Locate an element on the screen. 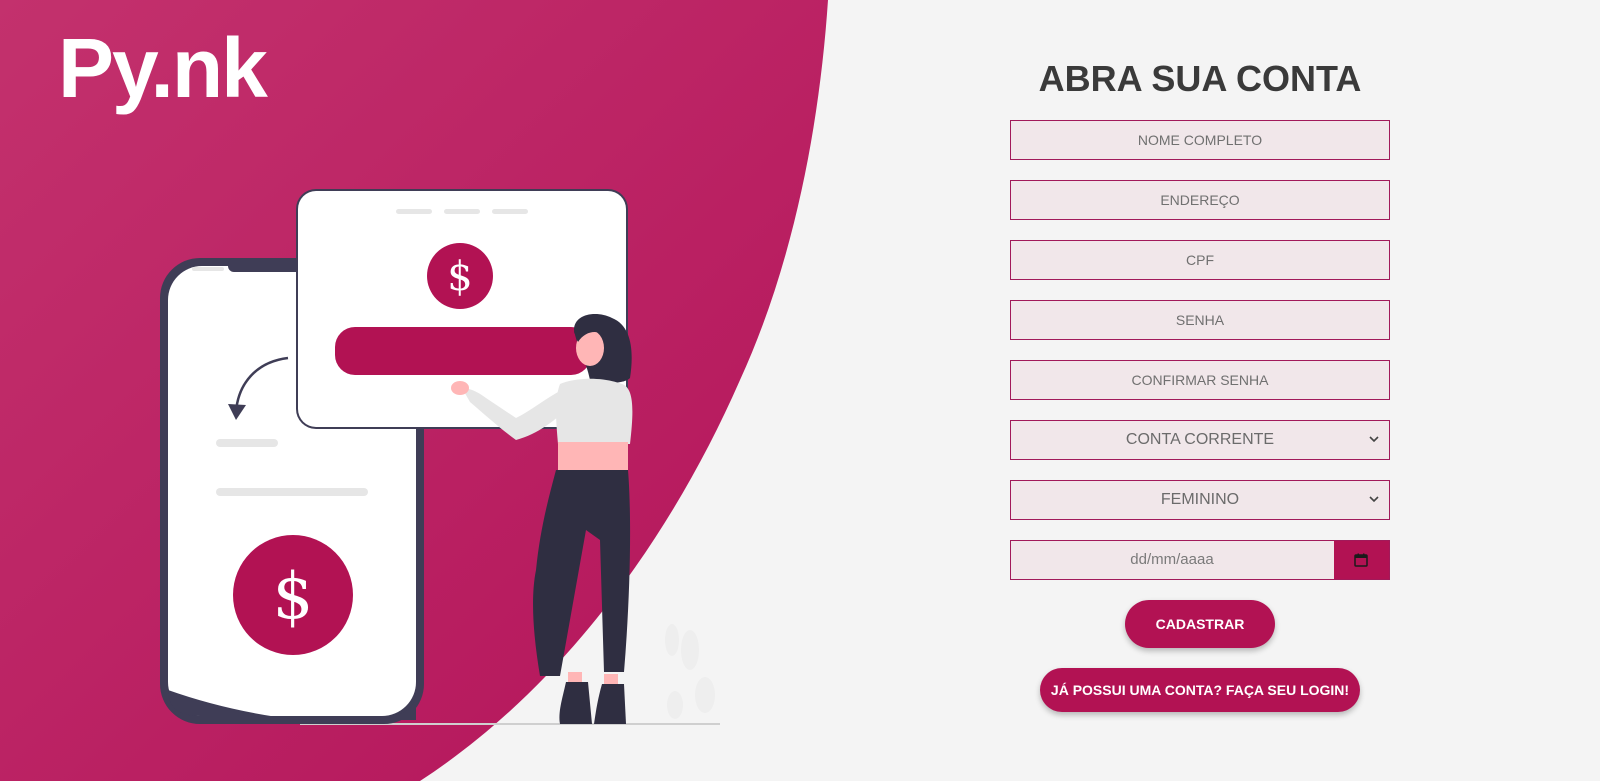  login-link-button: JÁ POSSUI UMA CONTA? FAÇA SEU LOGIN! is located at coordinates (1200, 690).